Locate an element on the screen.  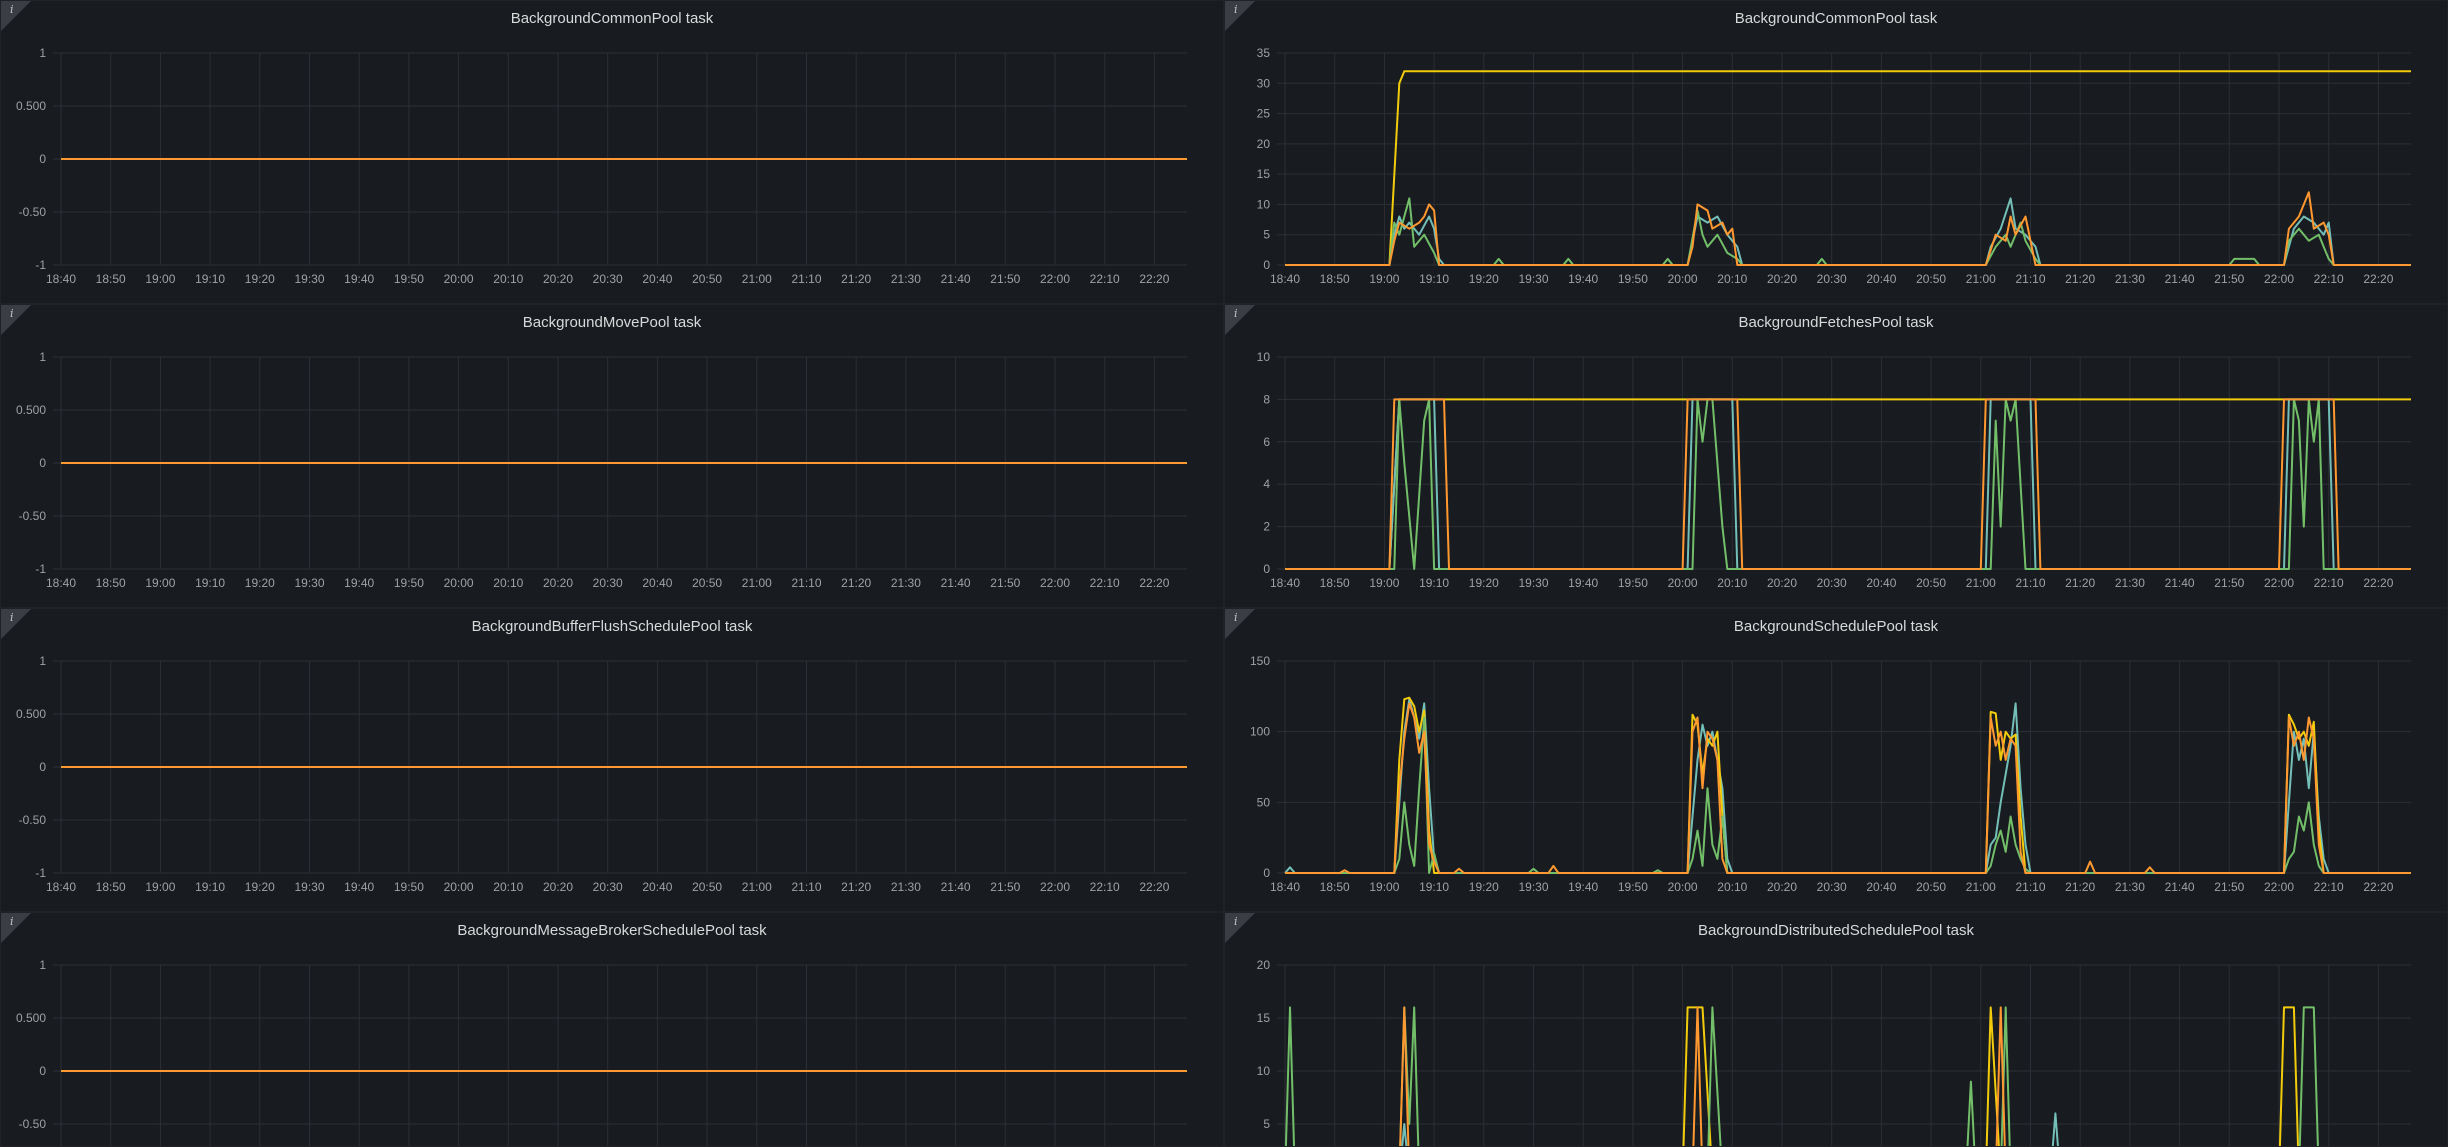
y-tick-label: 15 is located at coordinates (1264, 174).